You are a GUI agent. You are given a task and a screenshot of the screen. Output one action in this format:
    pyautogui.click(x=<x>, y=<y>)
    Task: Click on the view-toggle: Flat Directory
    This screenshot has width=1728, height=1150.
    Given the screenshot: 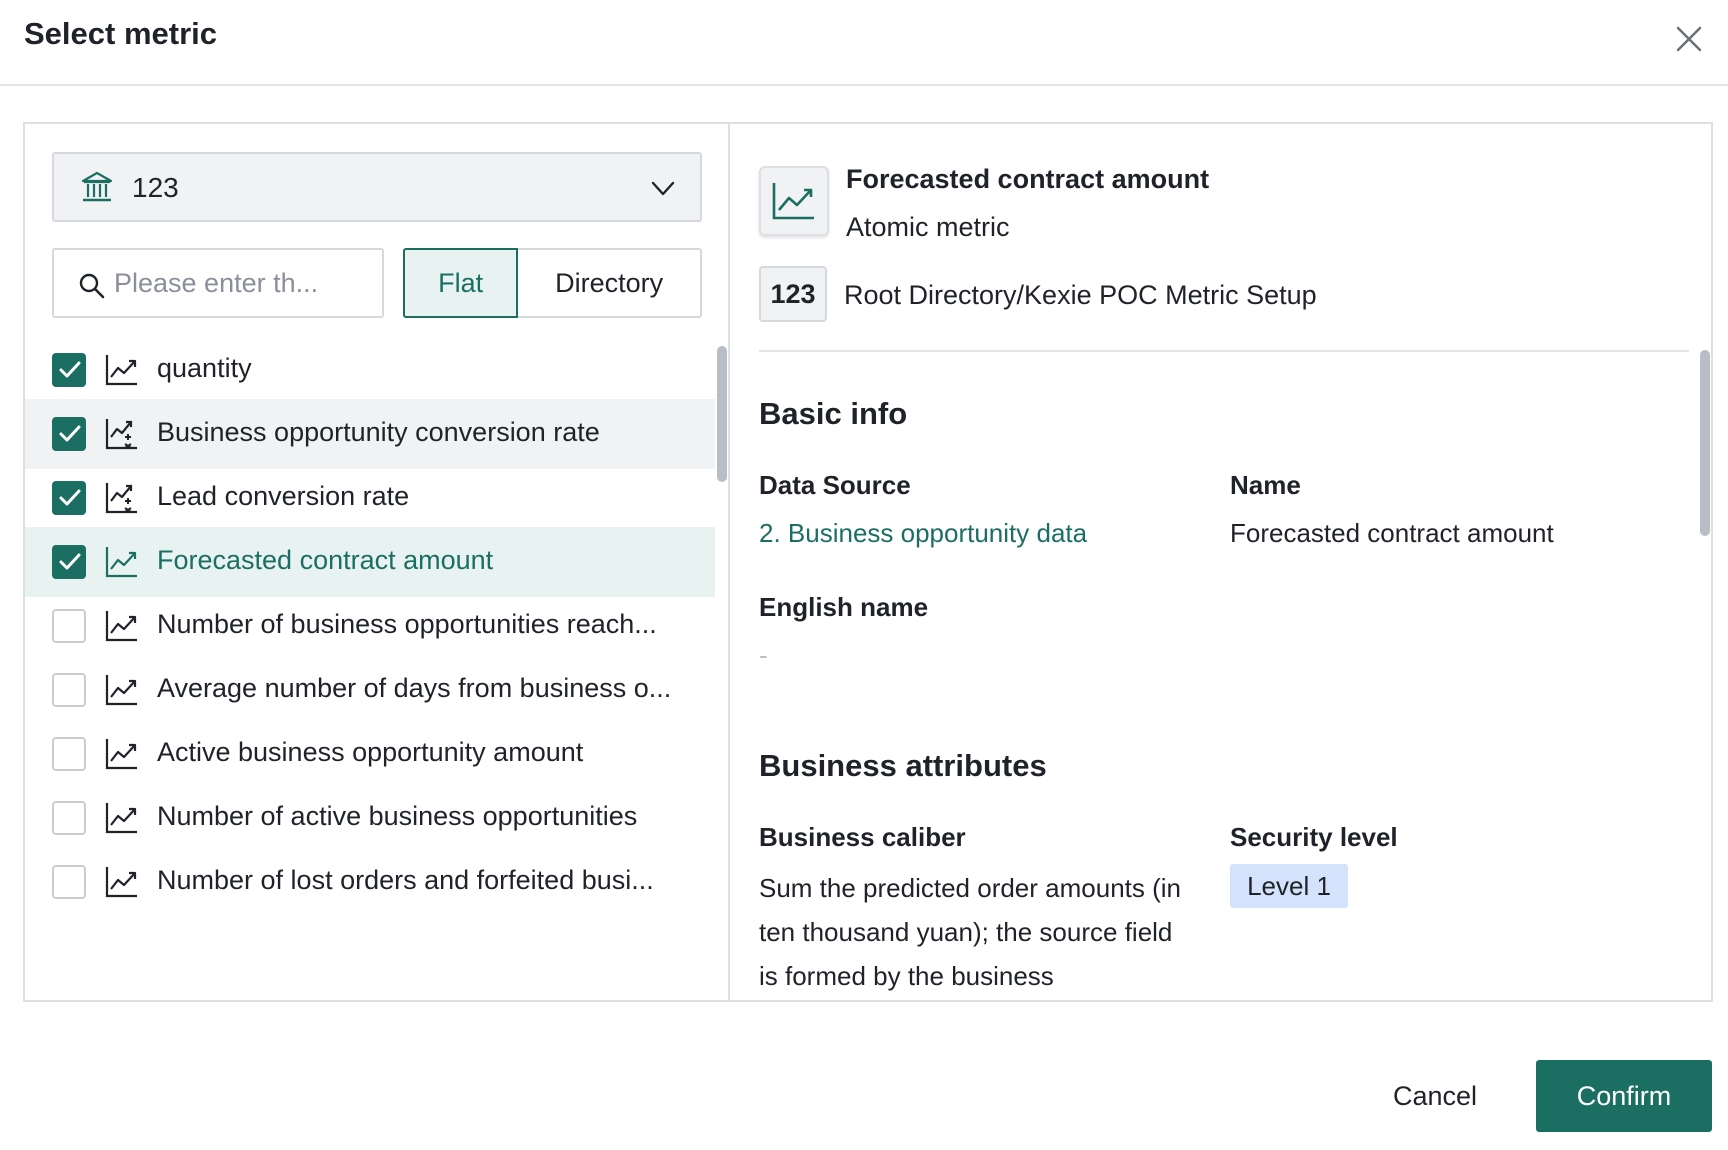 What is the action you would take?
    pyautogui.click(x=552, y=283)
    